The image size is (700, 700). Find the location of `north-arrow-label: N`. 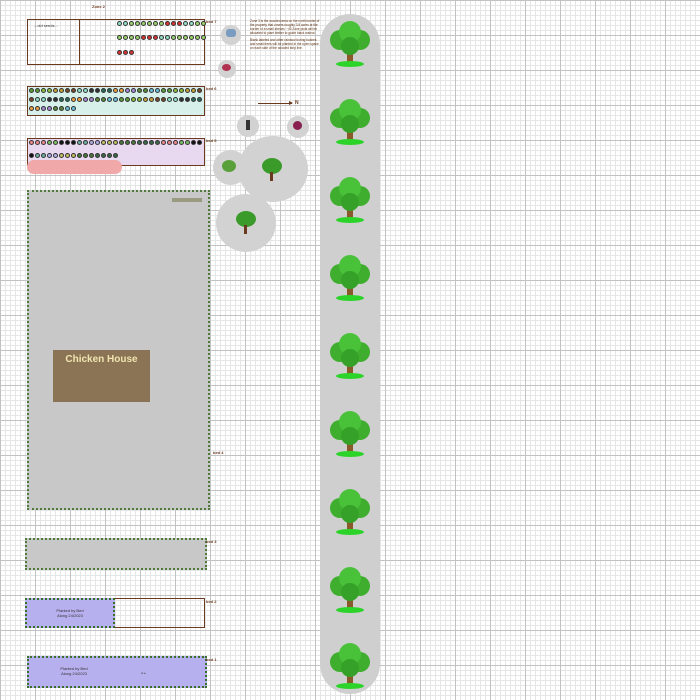

north-arrow-label: N is located at coordinates (297, 103).